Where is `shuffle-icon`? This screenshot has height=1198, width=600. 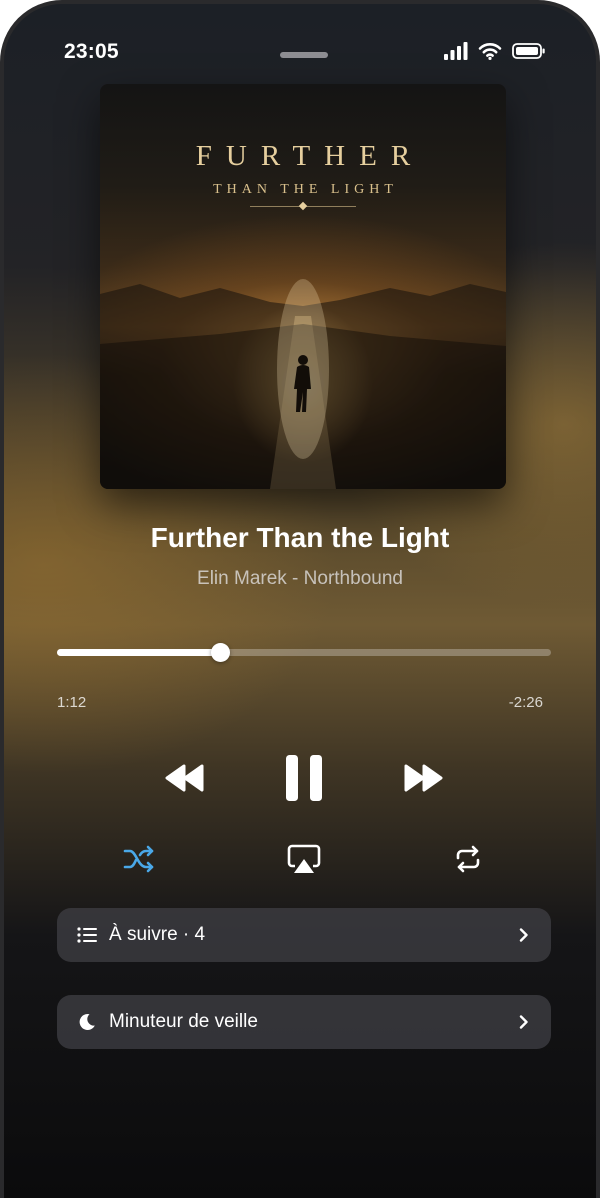 shuffle-icon is located at coordinates (138, 859).